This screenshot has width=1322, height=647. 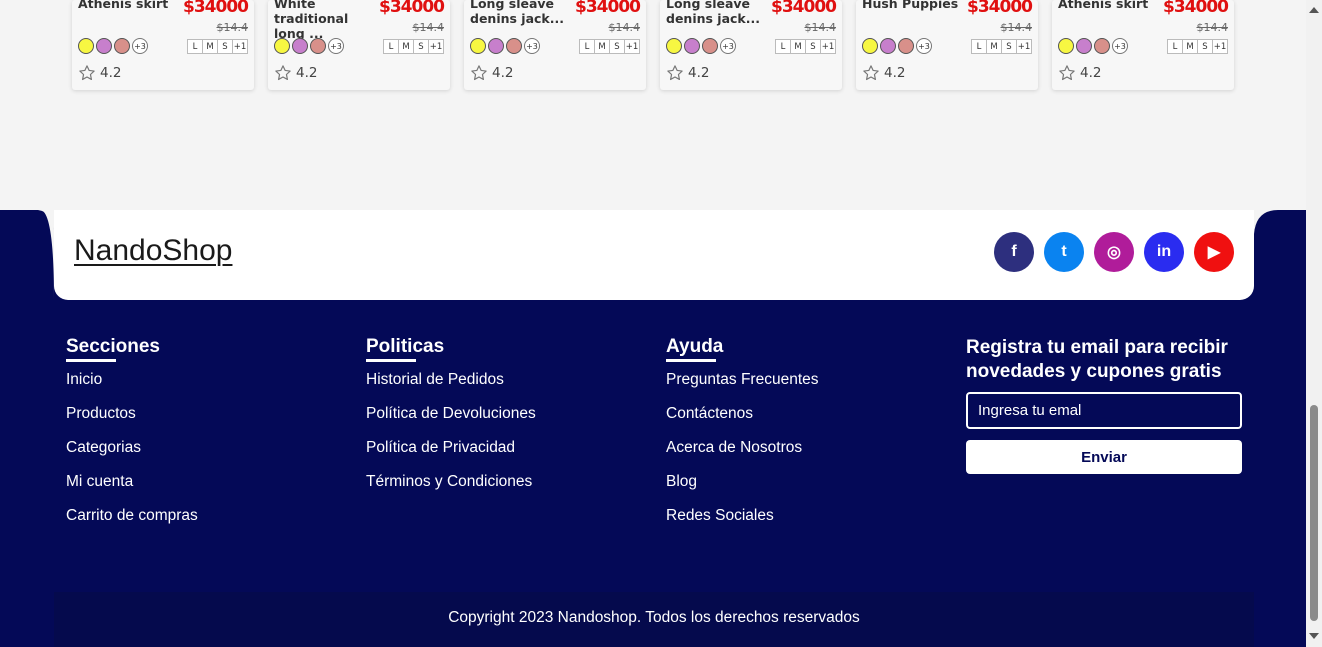 I want to click on footer-link-sections: Categorias, so click(x=132, y=455).